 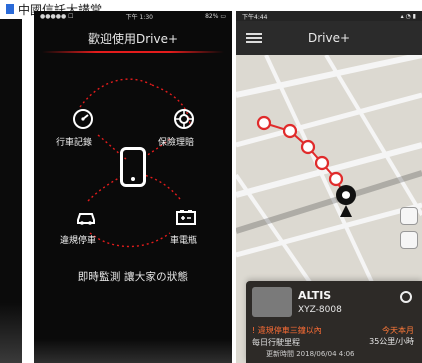 What do you see at coordinates (276, 342) in the screenshot?
I see `sub-text: 每日行駛里程` at bounding box center [276, 342].